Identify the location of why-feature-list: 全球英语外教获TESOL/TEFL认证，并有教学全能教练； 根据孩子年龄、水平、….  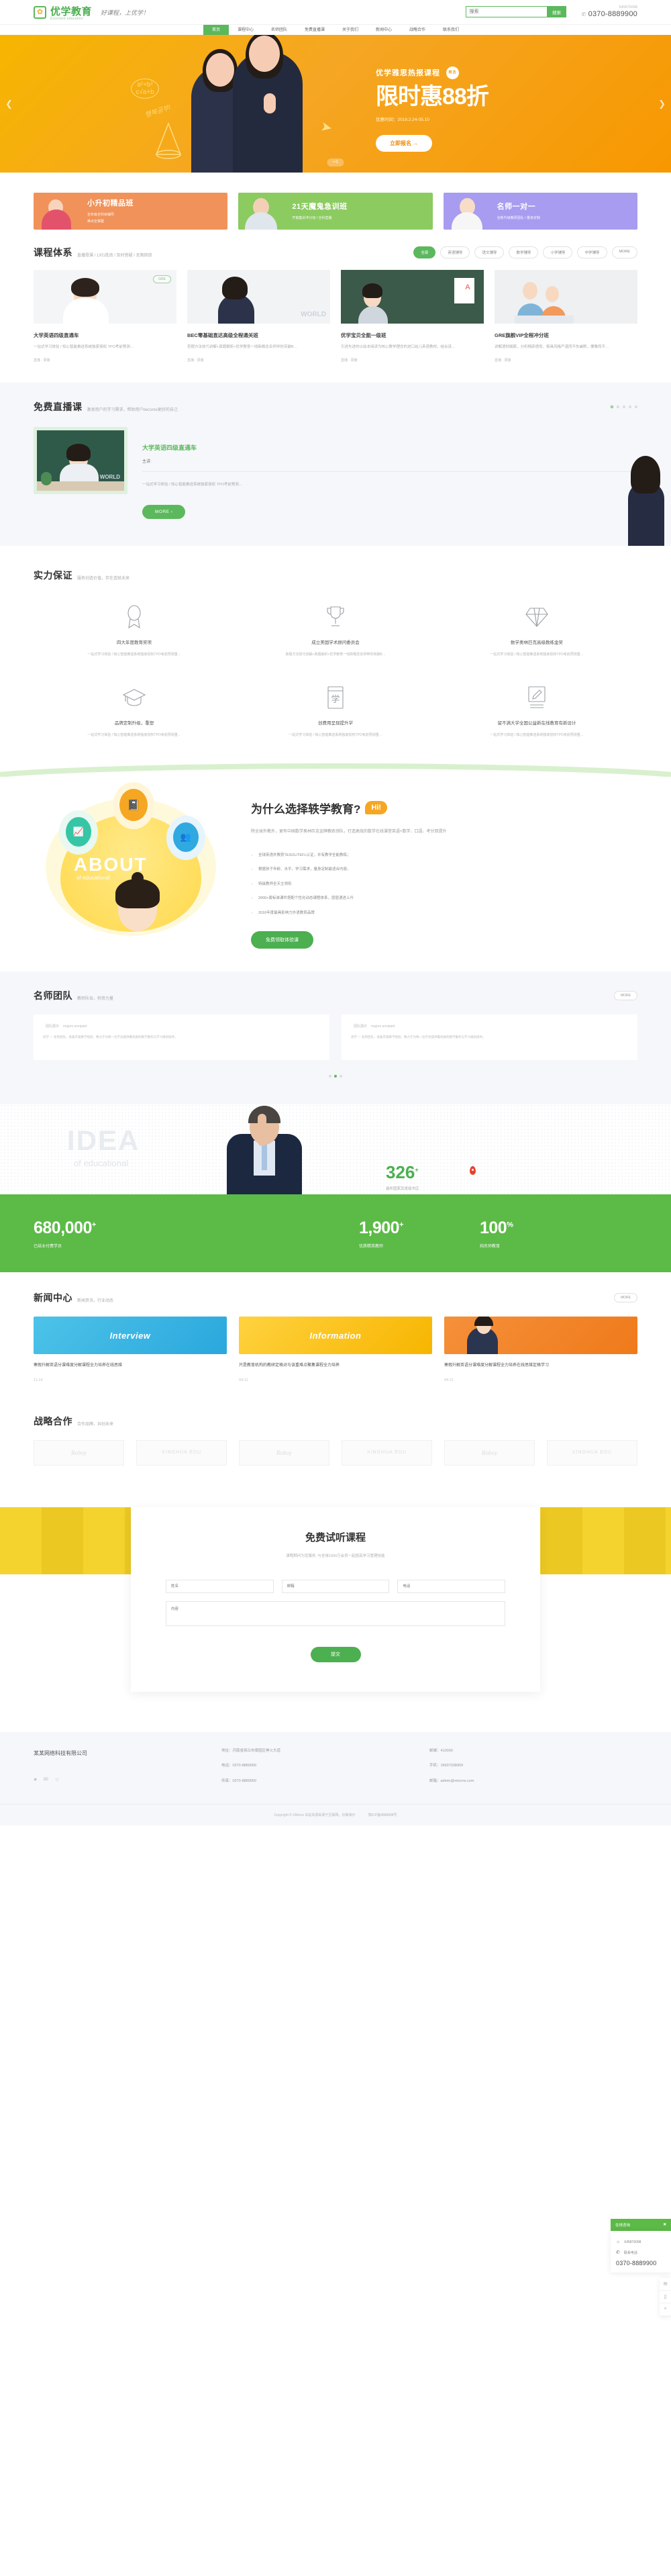
(444, 885).